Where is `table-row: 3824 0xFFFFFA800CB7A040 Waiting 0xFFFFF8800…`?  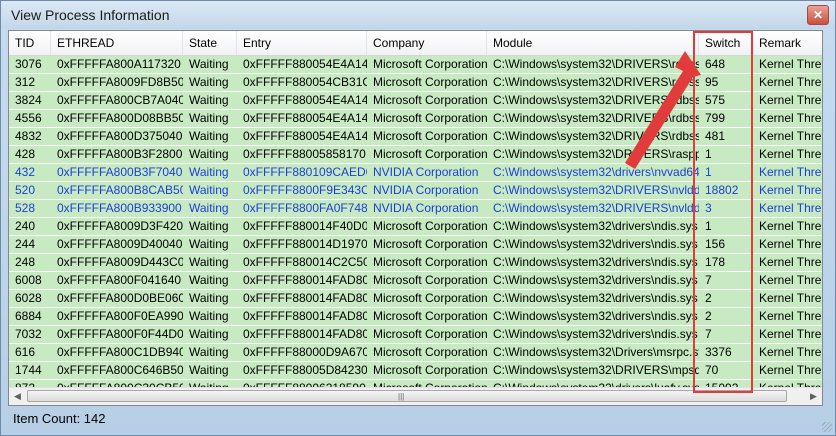
table-row: 3824 0xFFFFFA800CB7A040 Waiting 0xFFFFF8800… is located at coordinates (415, 101).